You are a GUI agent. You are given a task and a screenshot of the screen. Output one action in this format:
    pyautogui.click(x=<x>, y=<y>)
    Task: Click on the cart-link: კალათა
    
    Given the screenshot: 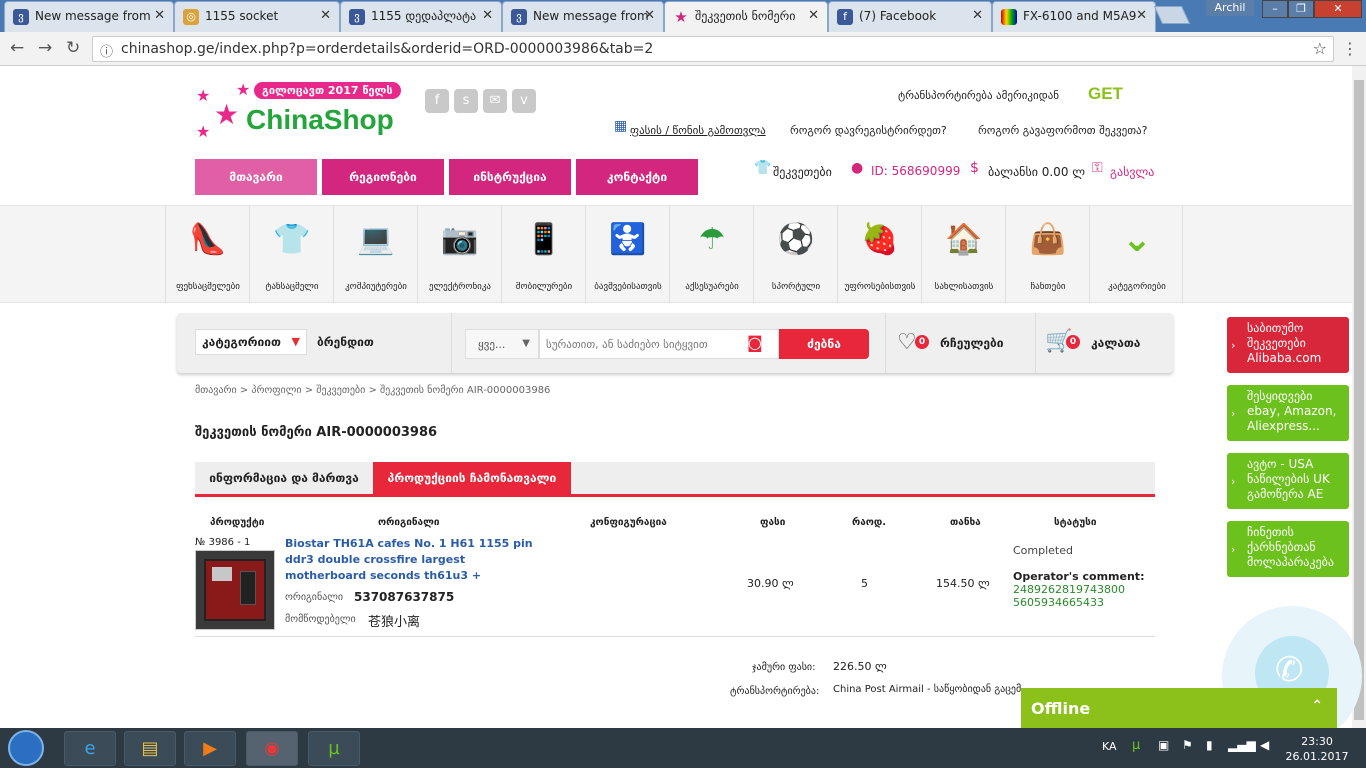 What is the action you would take?
    pyautogui.click(x=1115, y=343)
    